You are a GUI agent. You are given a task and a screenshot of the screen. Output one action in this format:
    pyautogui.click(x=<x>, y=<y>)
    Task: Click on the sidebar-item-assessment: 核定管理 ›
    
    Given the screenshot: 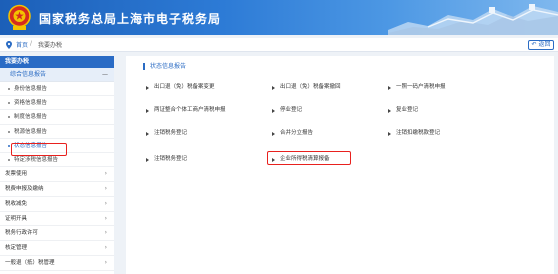 What is the action you would take?
    pyautogui.click(x=57, y=248)
    